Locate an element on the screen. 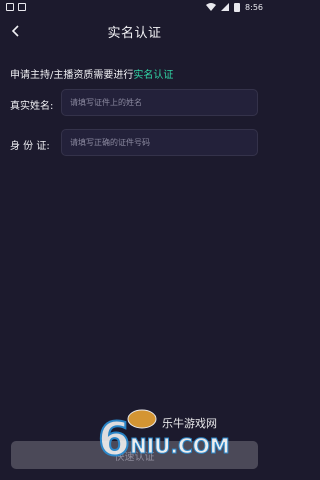  notice-text: 申请主持/主播资质需要进行 is located at coordinates (72, 75).